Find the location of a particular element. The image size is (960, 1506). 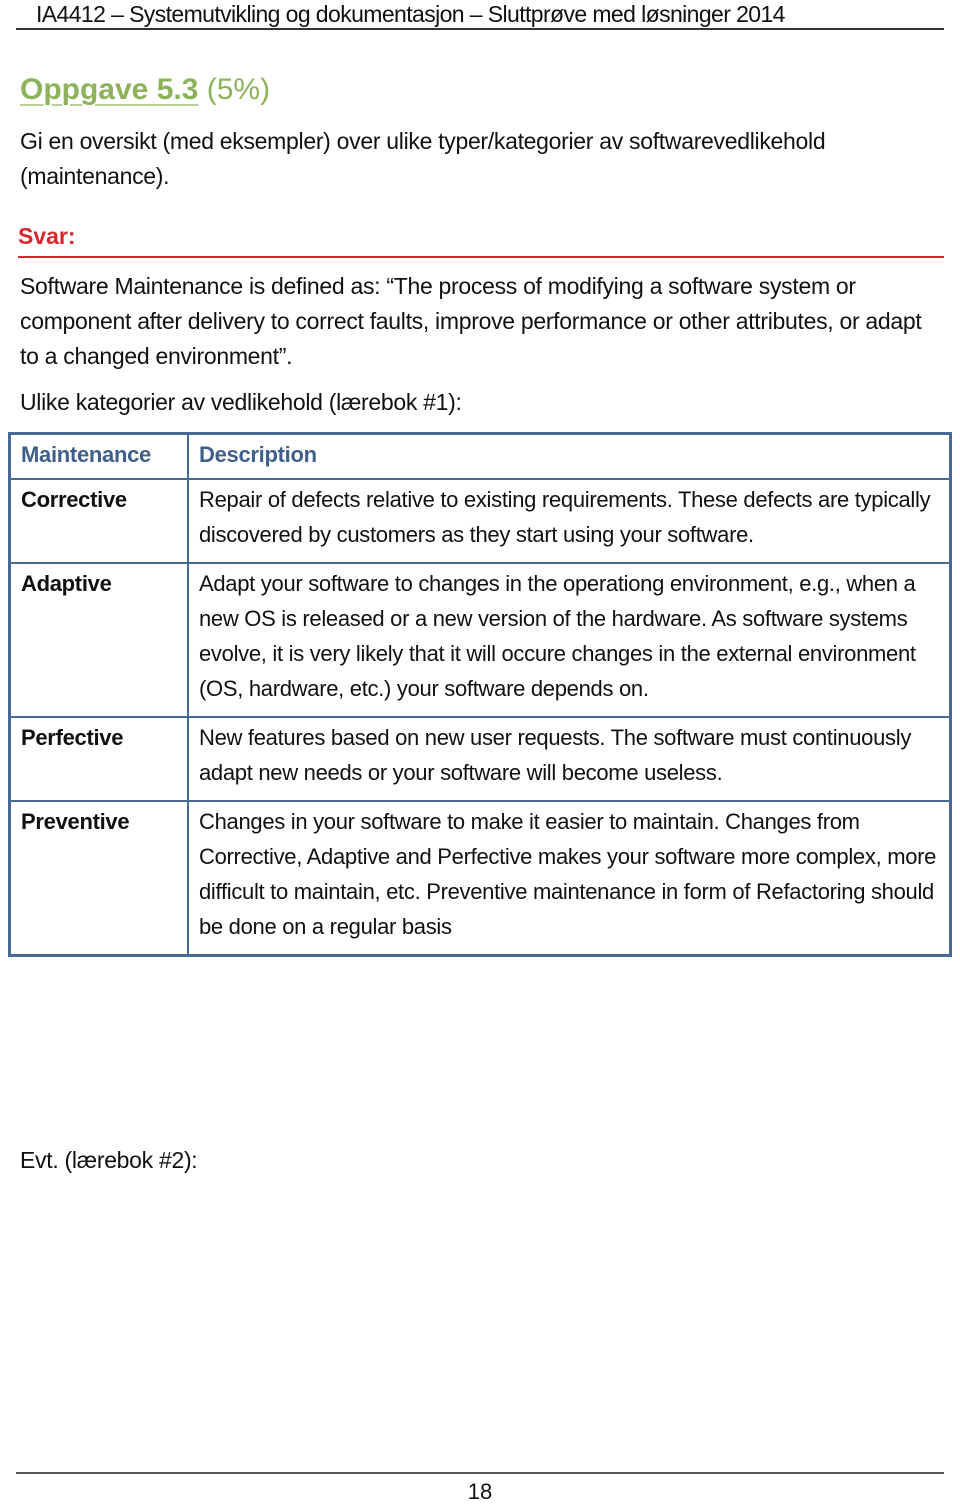

task-weight: (5%) is located at coordinates (238, 89).